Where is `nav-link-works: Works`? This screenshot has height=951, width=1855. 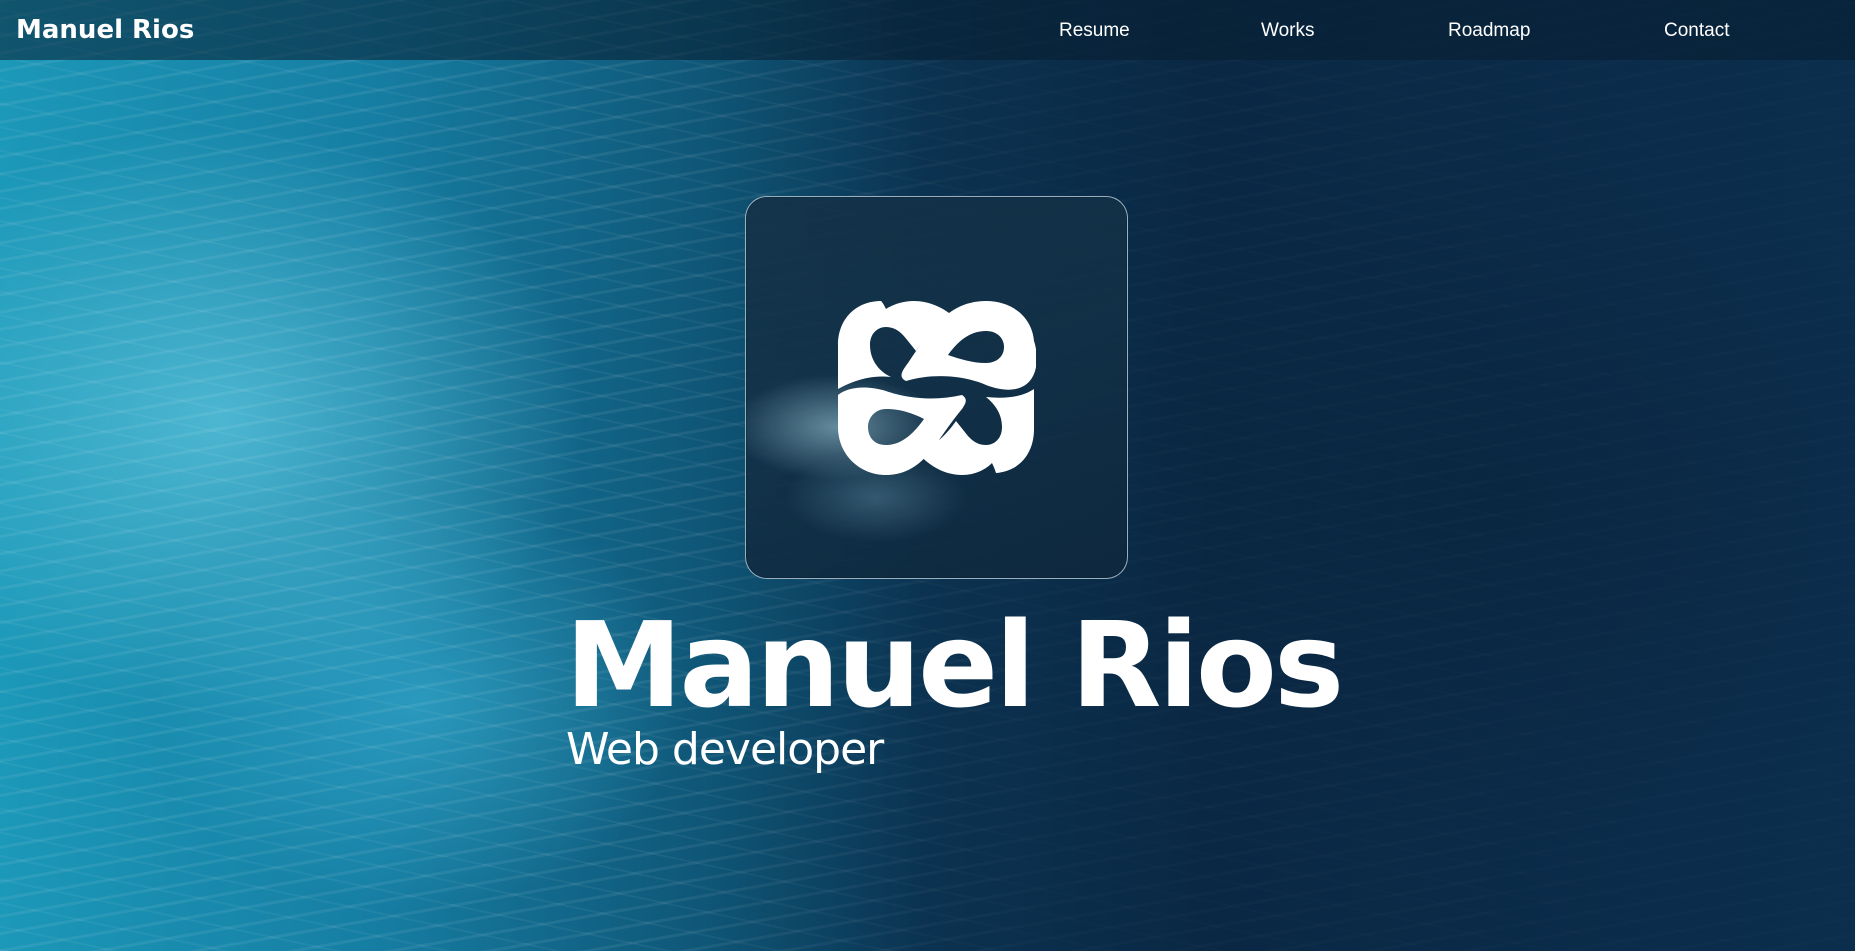 nav-link-works: Works is located at coordinates (1287, 31).